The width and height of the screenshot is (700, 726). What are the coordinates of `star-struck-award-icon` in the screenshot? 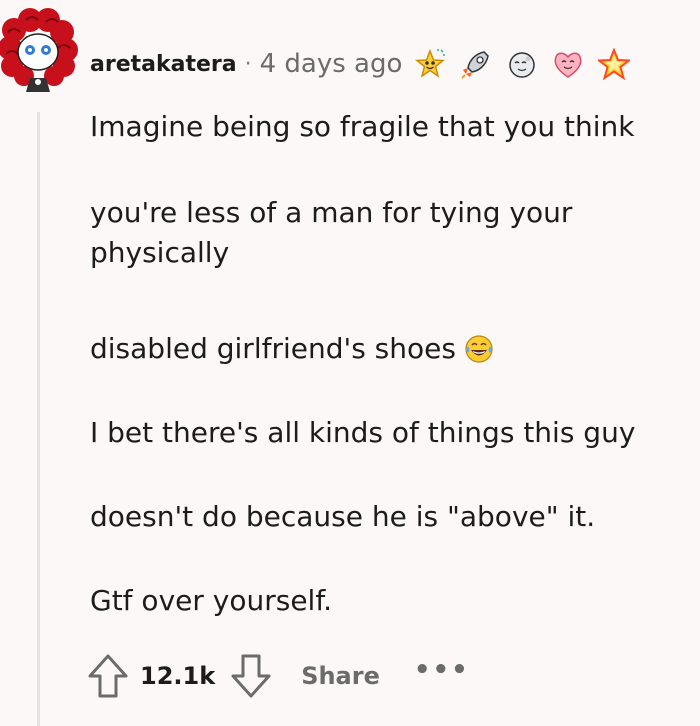 It's located at (430, 64).